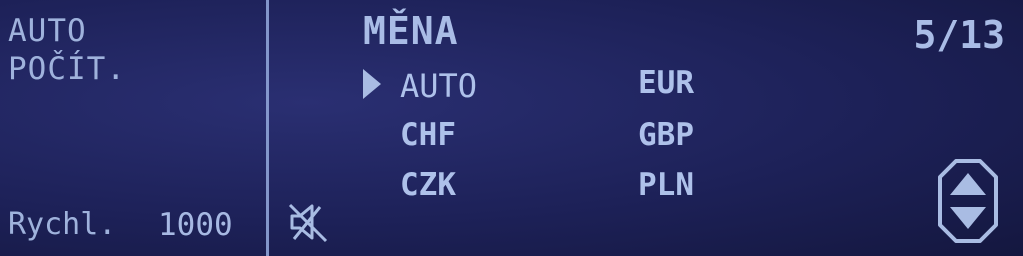 The width and height of the screenshot is (1023, 256). Describe the element at coordinates (411, 31) in the screenshot. I see `menu-title: MĚNA` at that location.